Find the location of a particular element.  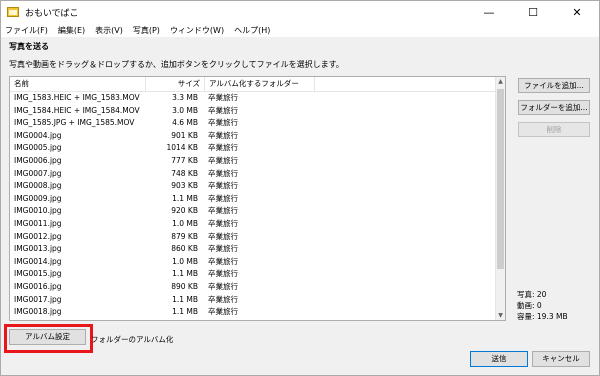

list-item: IMG0009.jpg 1.1 MB 卒業旅行 is located at coordinates (253, 199).